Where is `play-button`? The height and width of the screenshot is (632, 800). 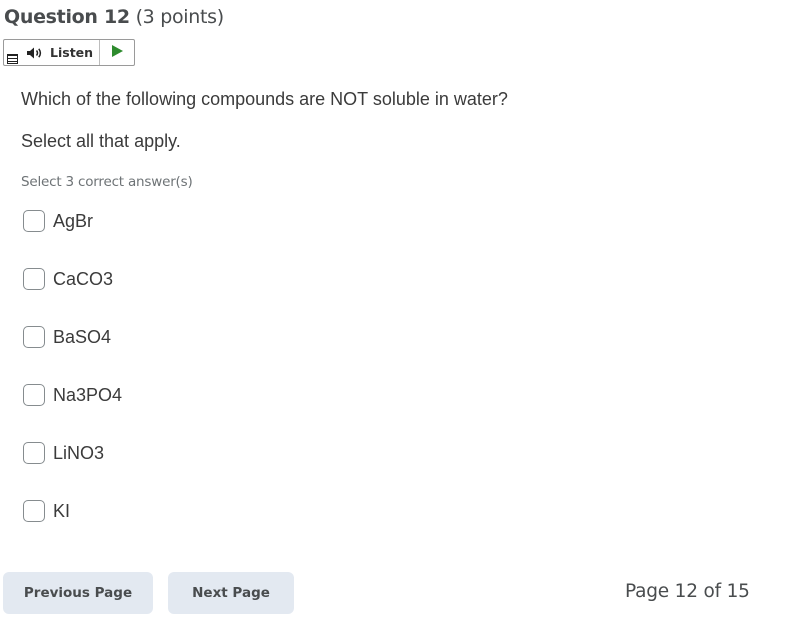
play-button is located at coordinates (117, 52).